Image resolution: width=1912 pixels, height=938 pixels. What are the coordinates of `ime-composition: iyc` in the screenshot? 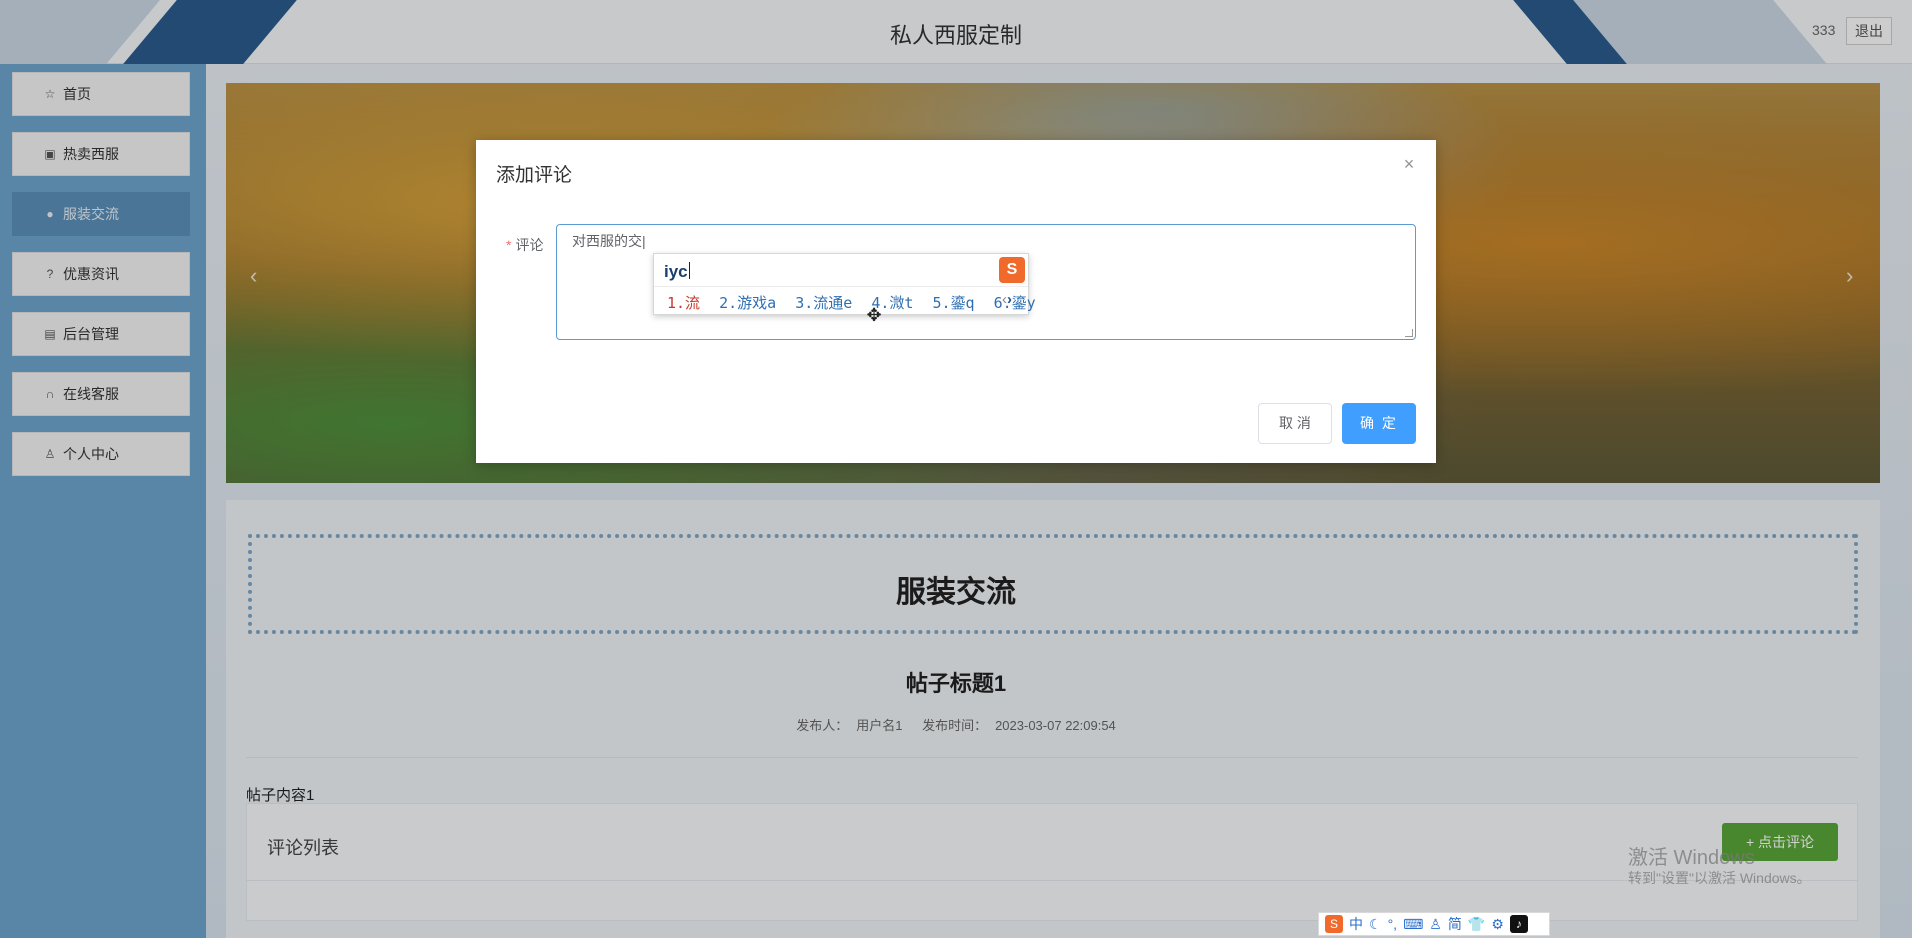 It's located at (677, 272).